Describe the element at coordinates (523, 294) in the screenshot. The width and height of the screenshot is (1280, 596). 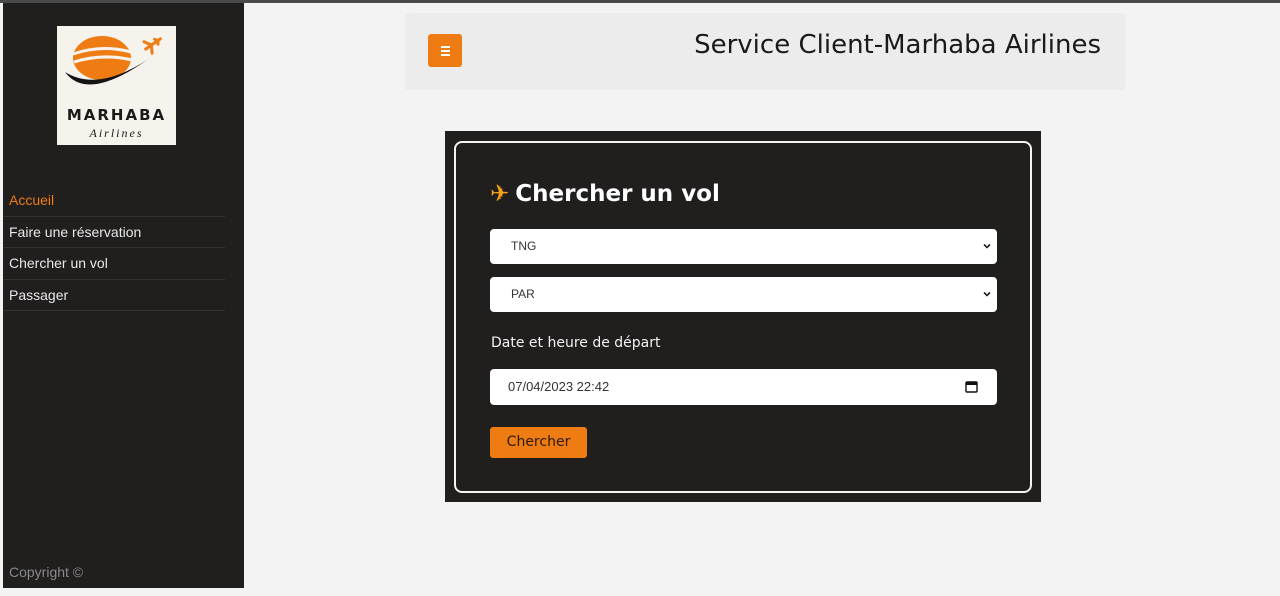
I see `destination-select-value: PAR` at that location.